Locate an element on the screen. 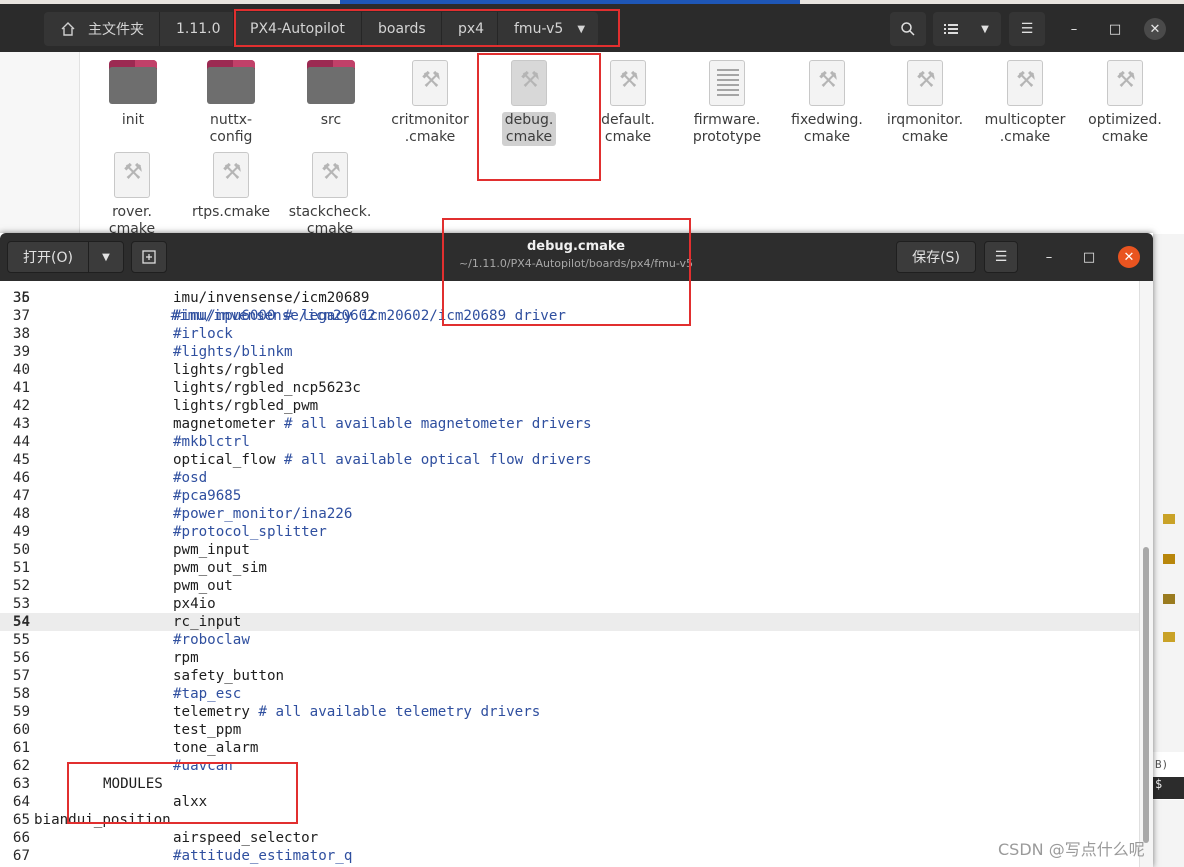  code-token: alxx is located at coordinates (190, 802).